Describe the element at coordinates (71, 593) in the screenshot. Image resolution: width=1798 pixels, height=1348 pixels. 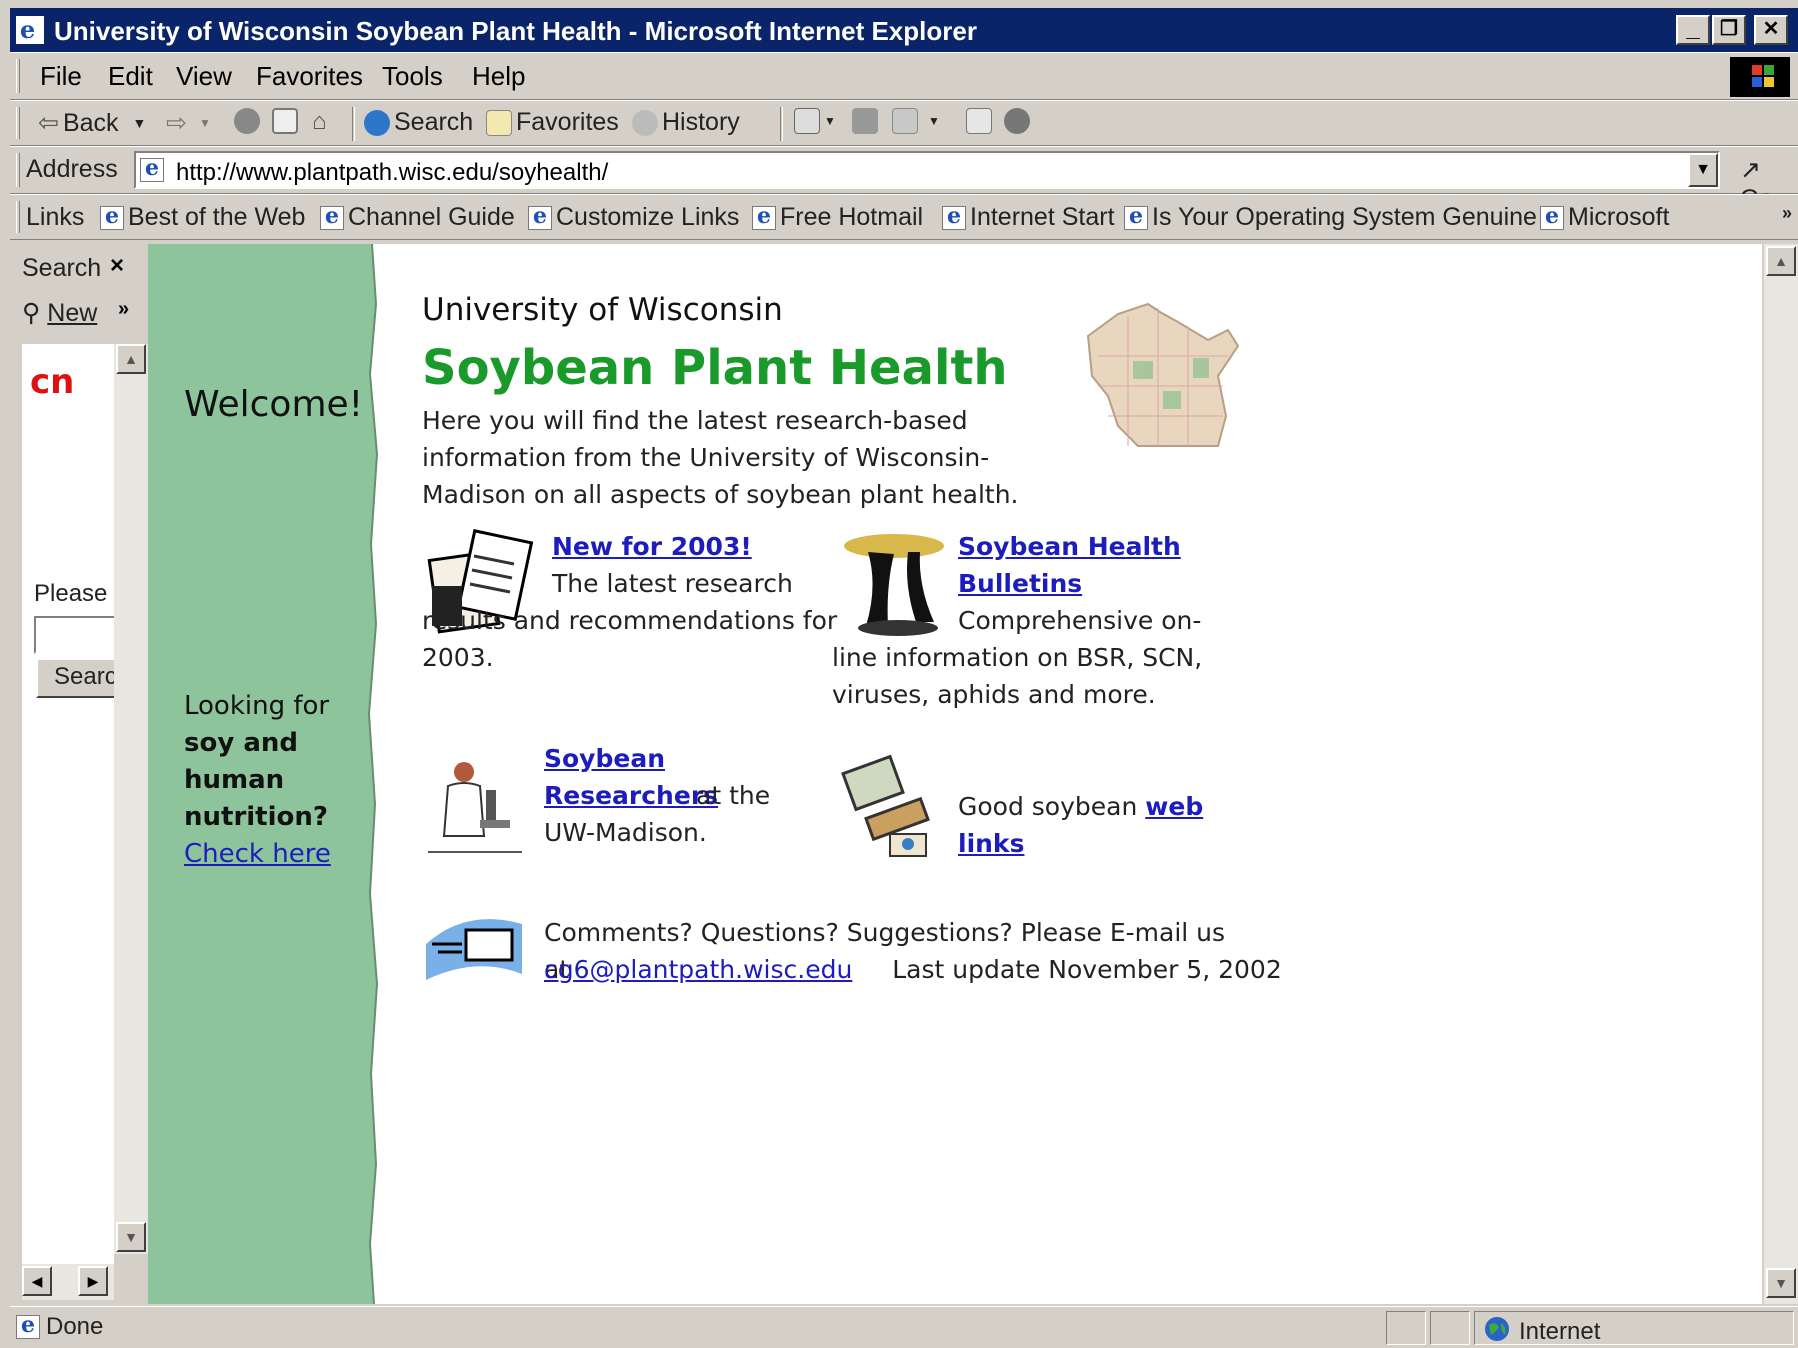
I see `search-pane-prompt: Please` at that location.